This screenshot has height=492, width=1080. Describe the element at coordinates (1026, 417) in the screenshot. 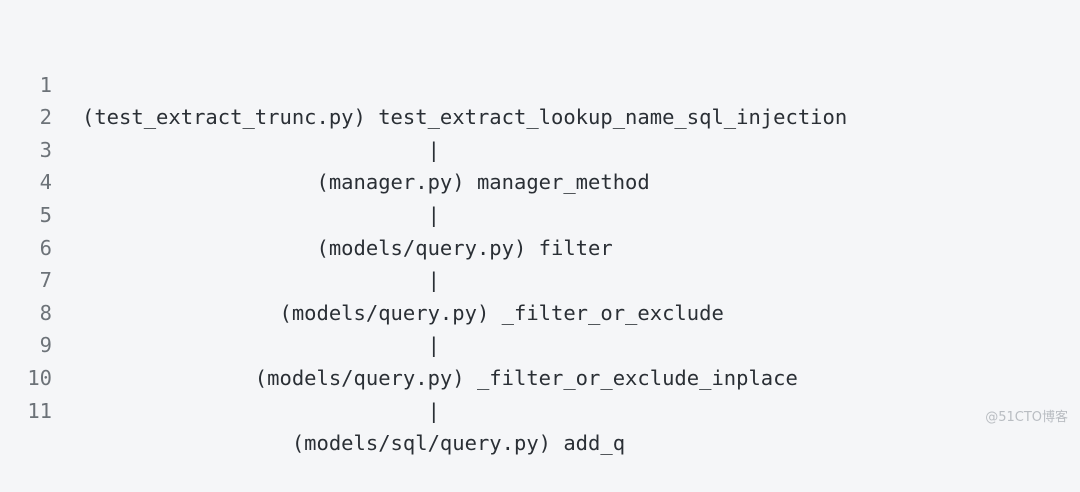

I see `watermark: @51CTO博客` at that location.